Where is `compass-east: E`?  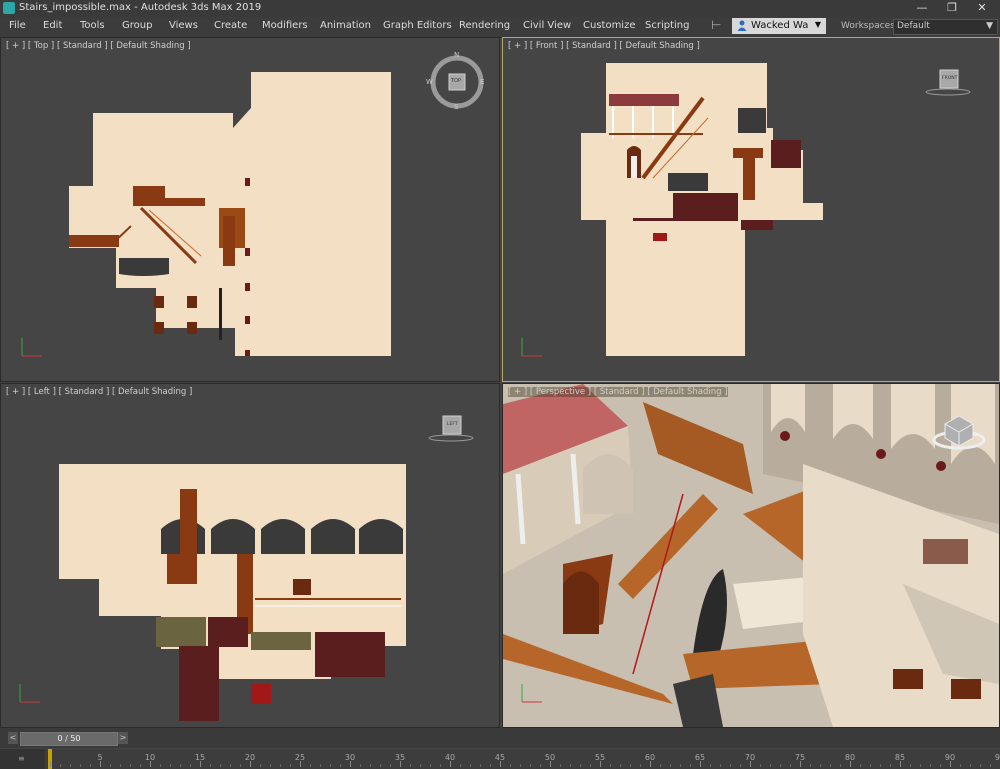 compass-east: E is located at coordinates (482, 82).